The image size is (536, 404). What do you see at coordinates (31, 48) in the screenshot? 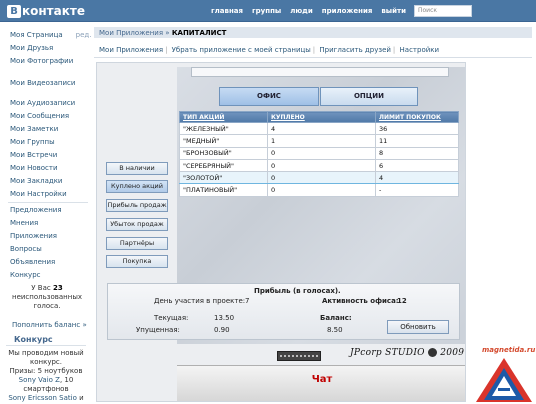
I see `sidebar-item-friends: Мои Друзья` at bounding box center [31, 48].